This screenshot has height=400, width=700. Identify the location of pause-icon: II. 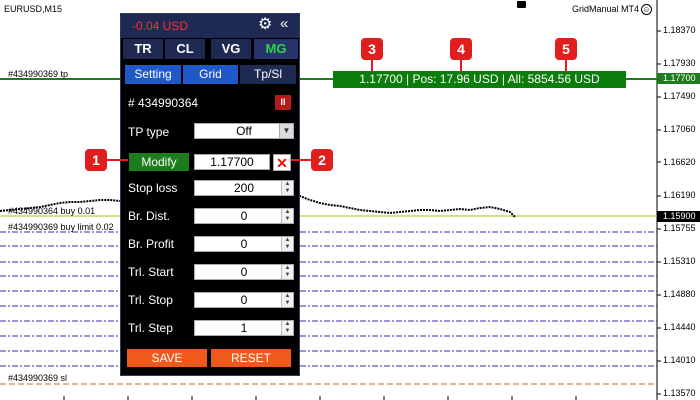
(283, 102).